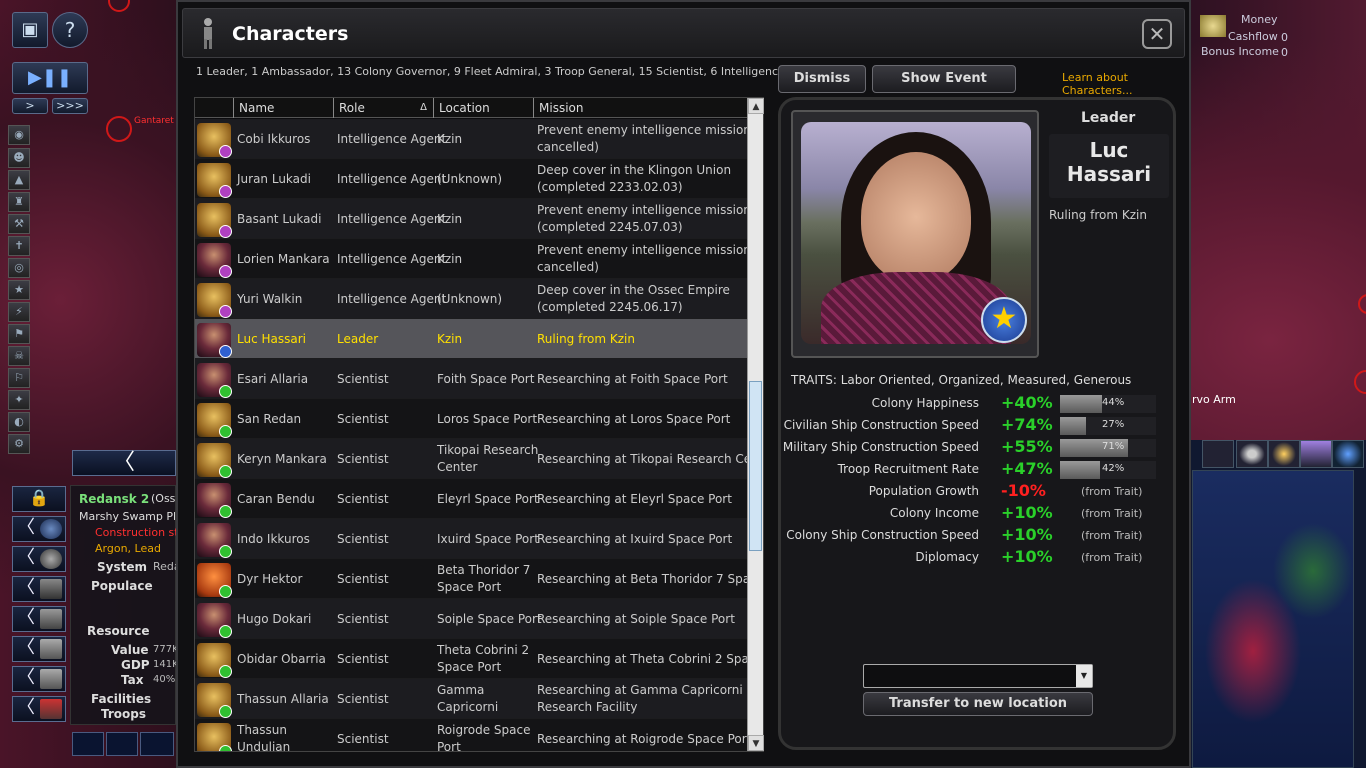 The image size is (1366, 768). What do you see at coordinates (1073, 426) in the screenshot?
I see `effect-bar-fill` at bounding box center [1073, 426].